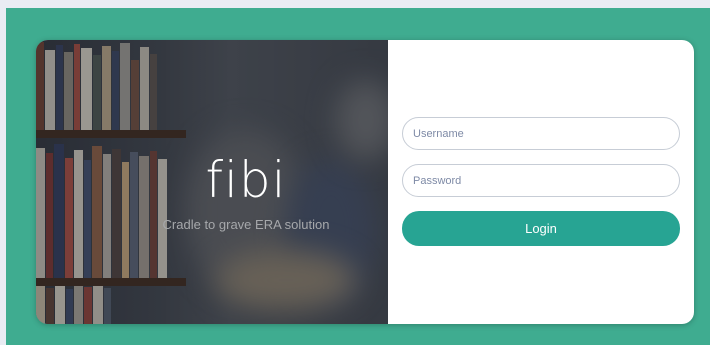  Describe the element at coordinates (541, 228) in the screenshot. I see `login-button: Login` at that location.